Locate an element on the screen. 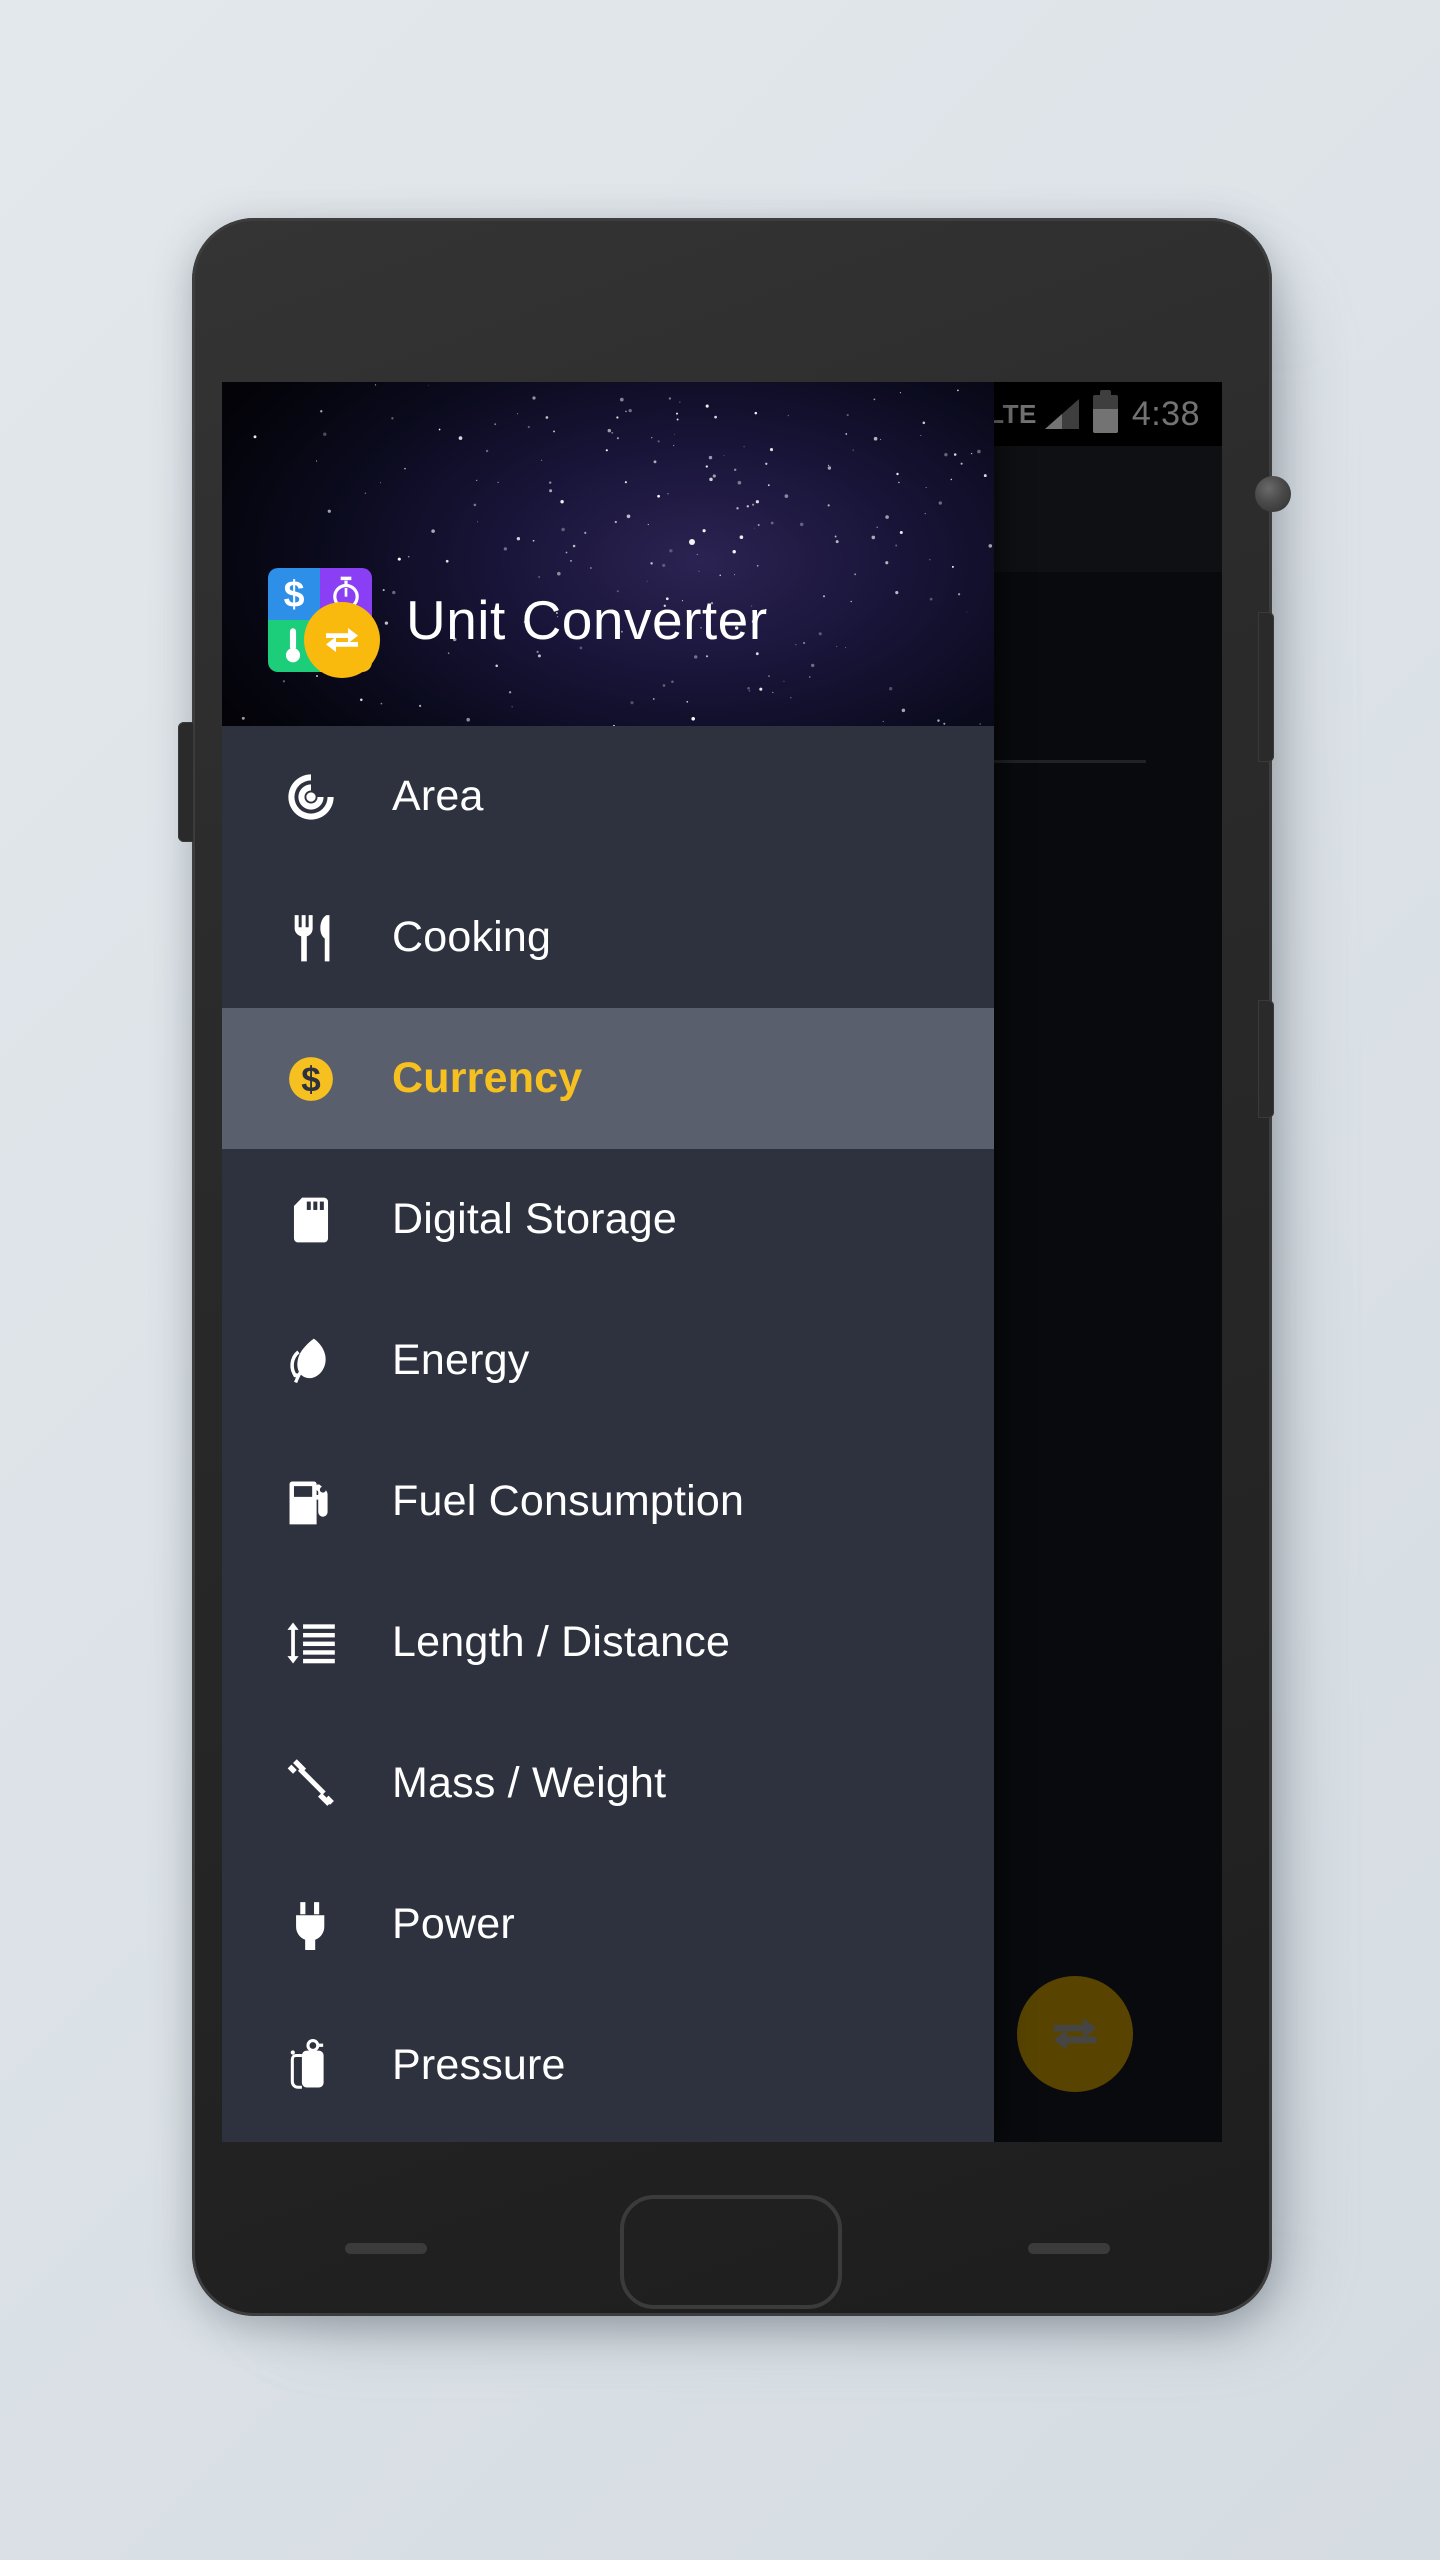 The height and width of the screenshot is (2560, 1440). dollar-sign-icon: $ is located at coordinates (294, 594).